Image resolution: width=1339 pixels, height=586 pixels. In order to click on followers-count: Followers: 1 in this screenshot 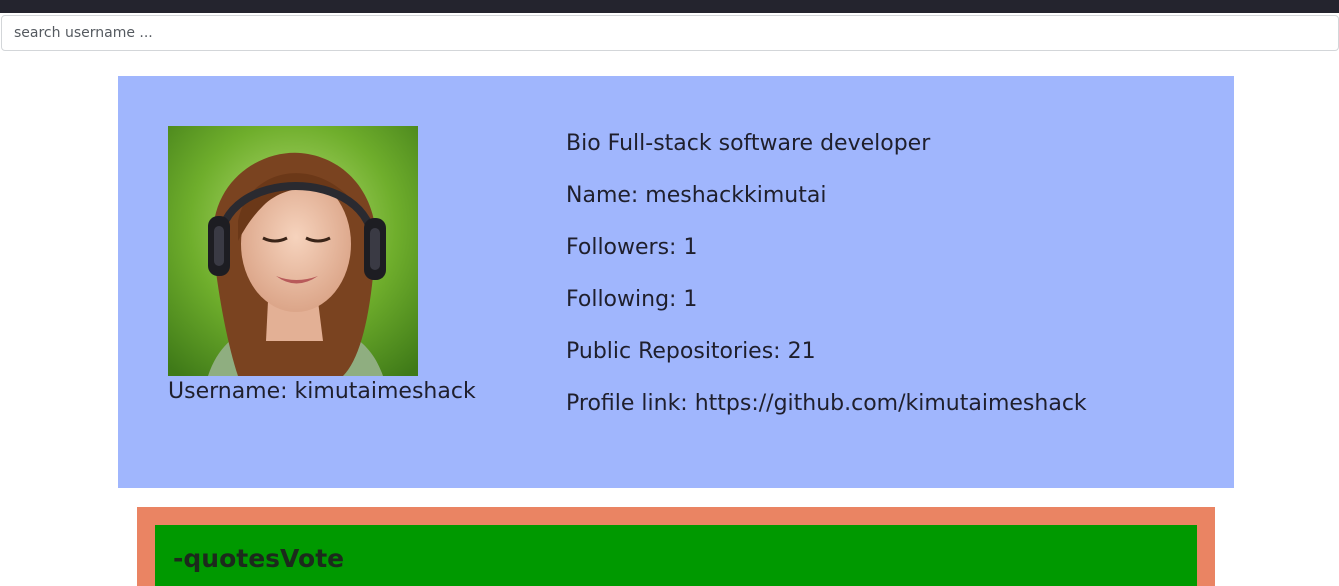, I will do `click(632, 247)`.